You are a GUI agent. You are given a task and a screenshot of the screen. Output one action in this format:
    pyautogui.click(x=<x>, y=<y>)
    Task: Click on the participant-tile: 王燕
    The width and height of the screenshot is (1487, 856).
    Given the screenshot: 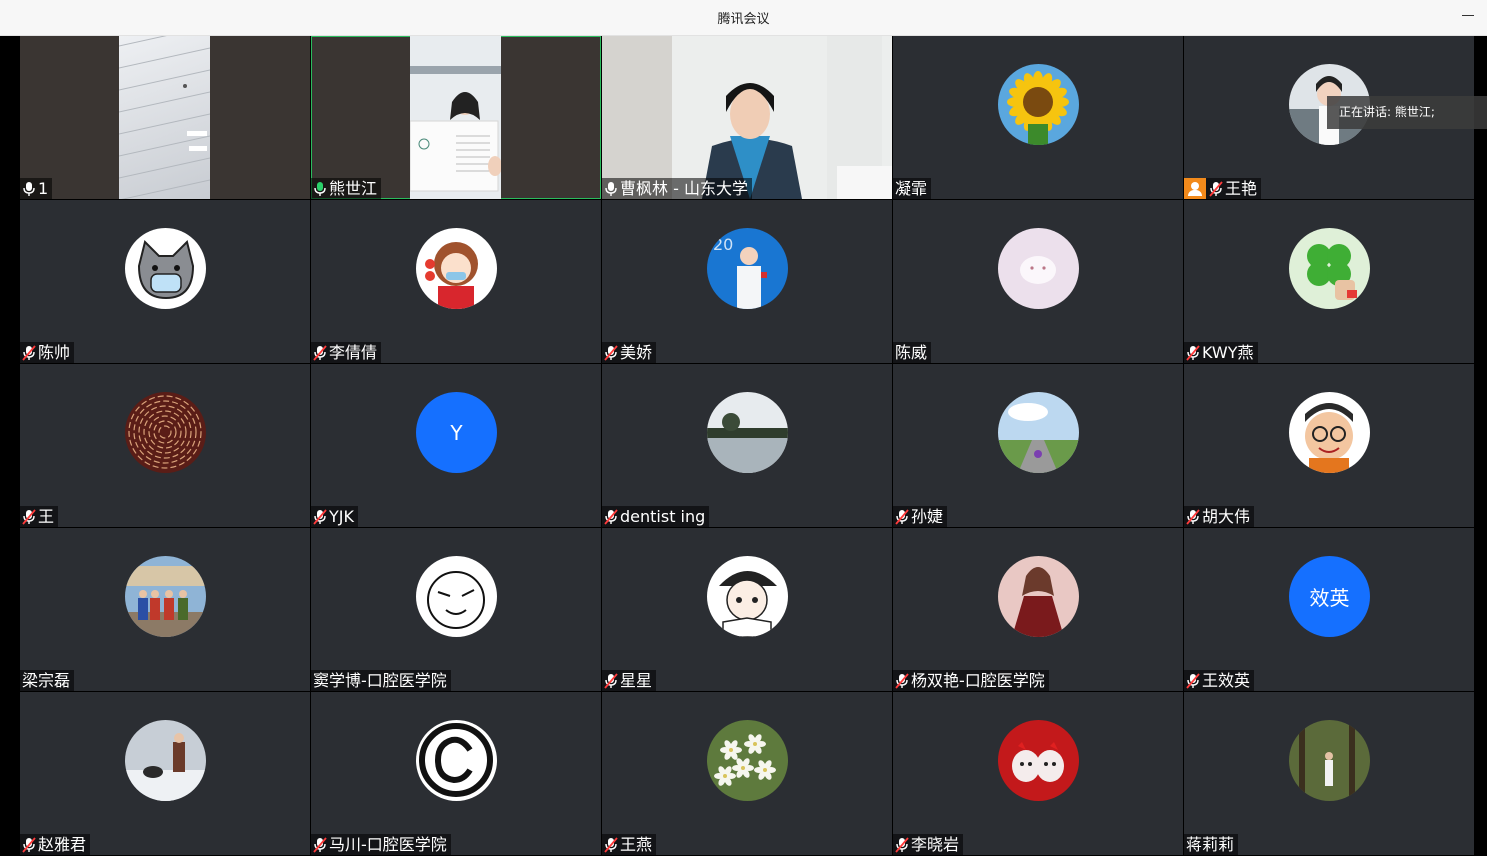 What is the action you would take?
    pyautogui.click(x=747, y=773)
    